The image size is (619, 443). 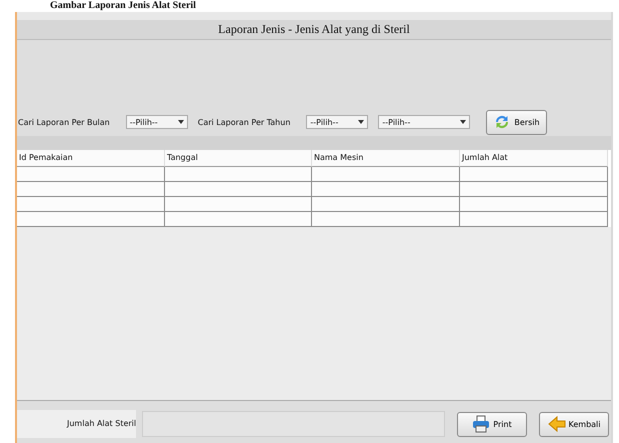 I want to click on column-header: Jumlah Alat, so click(x=534, y=158).